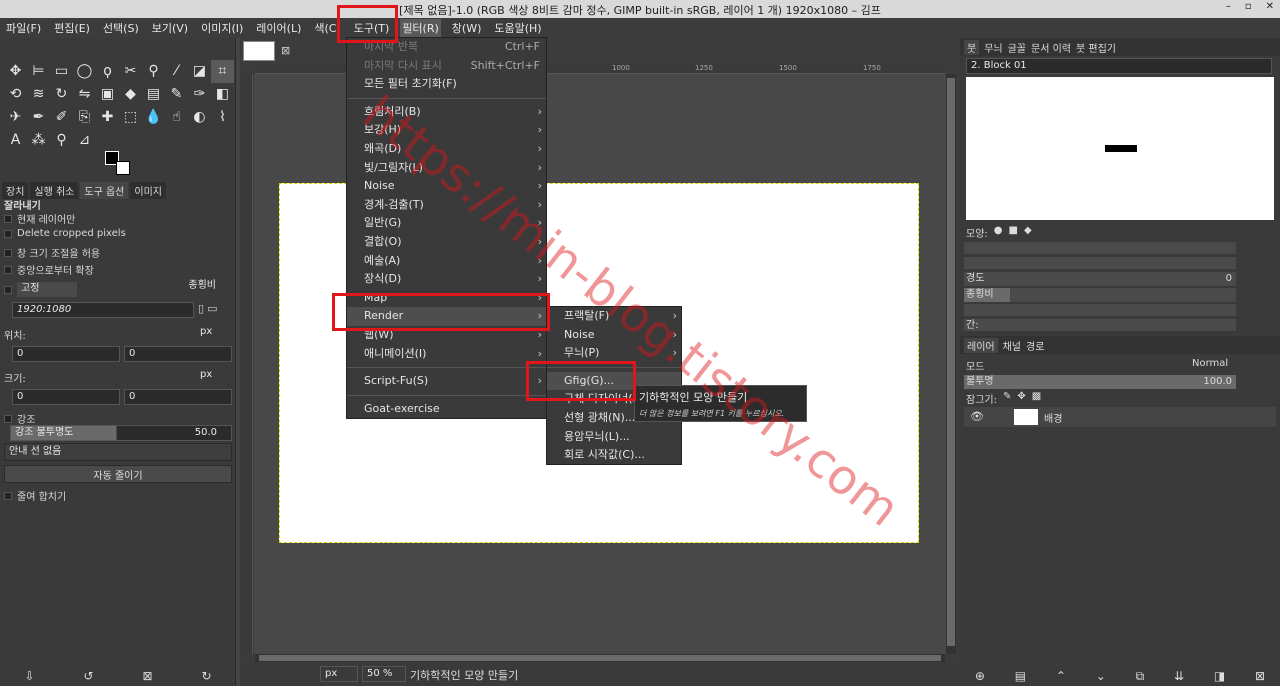  What do you see at coordinates (1012, 345) in the screenshot?
I see `tab-channels: 채널` at bounding box center [1012, 345].